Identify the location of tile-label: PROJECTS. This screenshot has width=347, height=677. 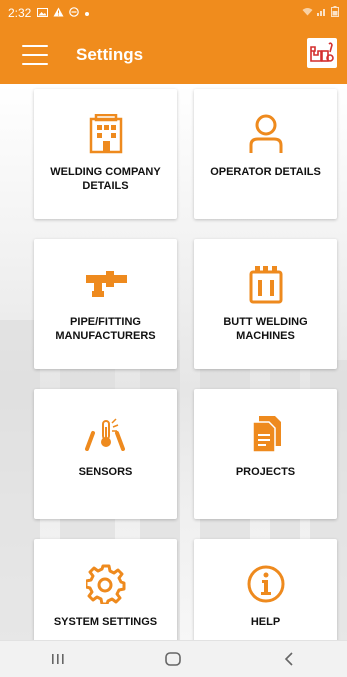
(265, 472).